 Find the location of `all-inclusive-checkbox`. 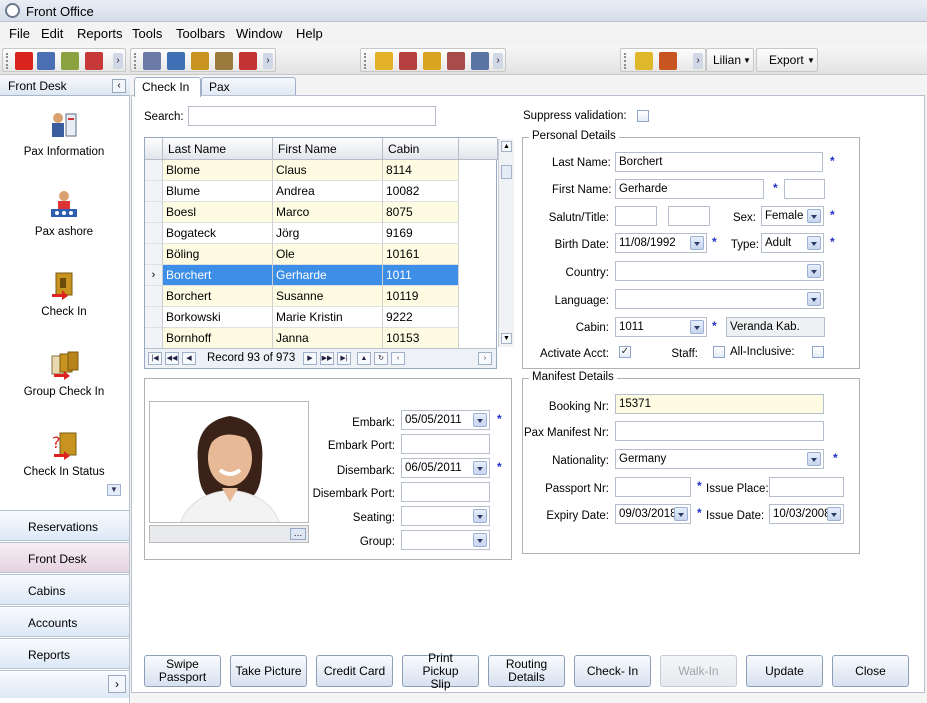

all-inclusive-checkbox is located at coordinates (818, 352).